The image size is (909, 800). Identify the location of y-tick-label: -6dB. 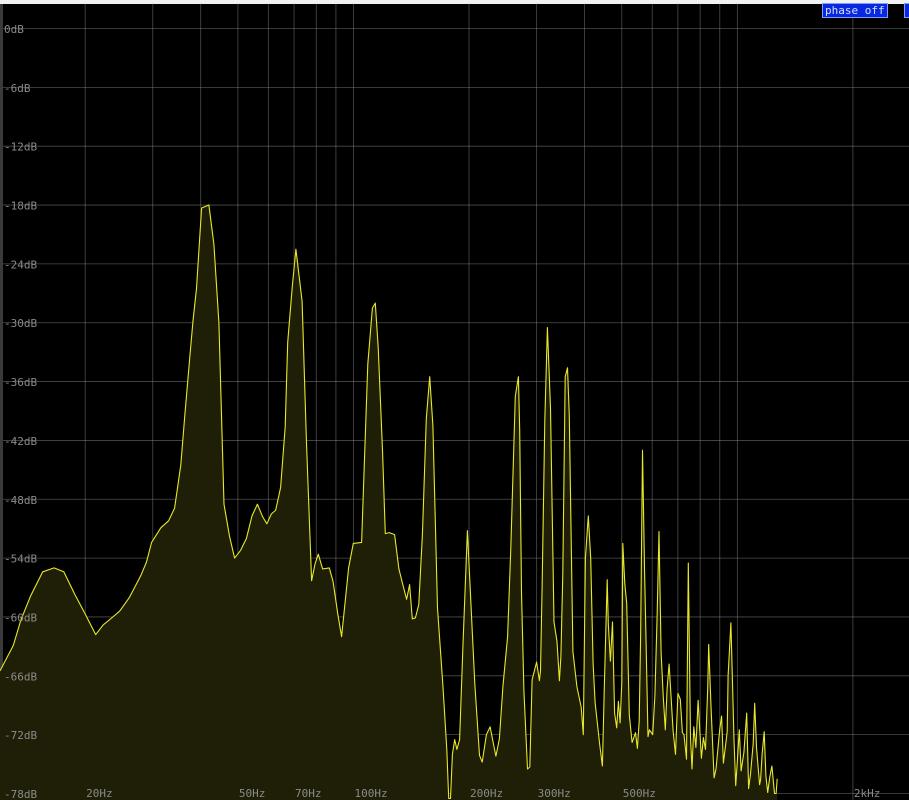
(17, 88).